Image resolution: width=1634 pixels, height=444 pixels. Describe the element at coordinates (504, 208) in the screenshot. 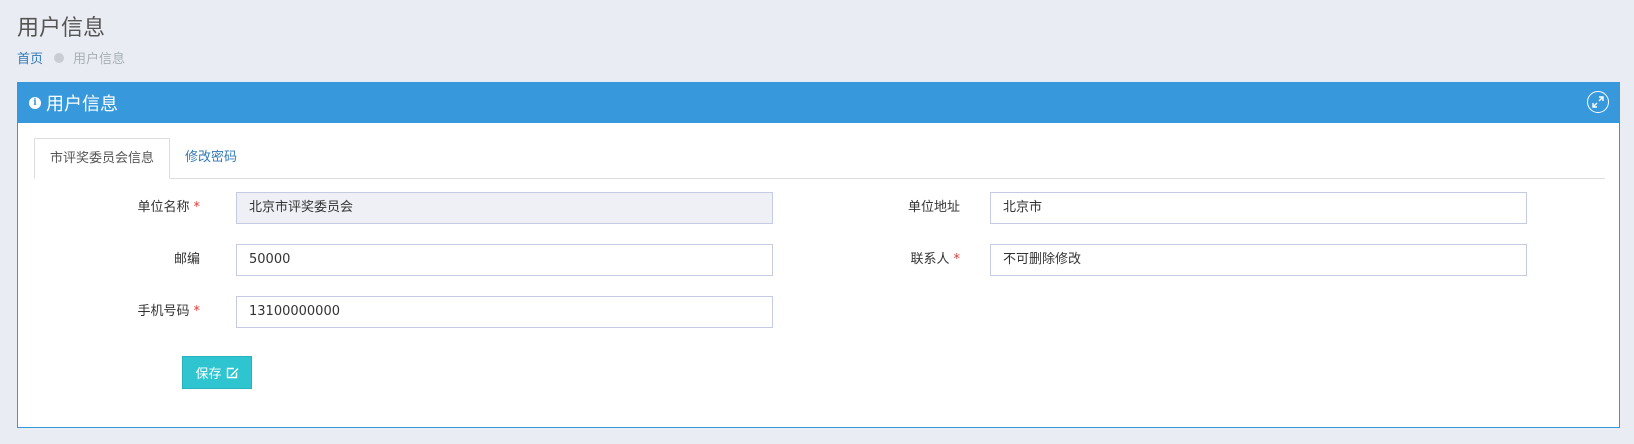

I see `unit-name-field: 北京市评奖委员会` at that location.